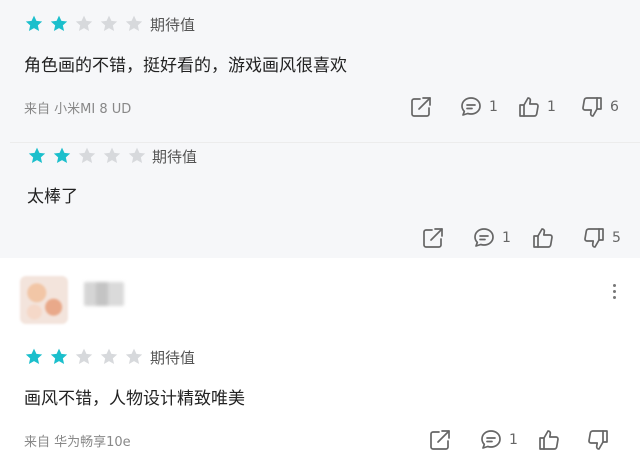 This screenshot has height=468, width=640. What do you see at coordinates (104, 294) in the screenshot?
I see `username-blurred` at bounding box center [104, 294].